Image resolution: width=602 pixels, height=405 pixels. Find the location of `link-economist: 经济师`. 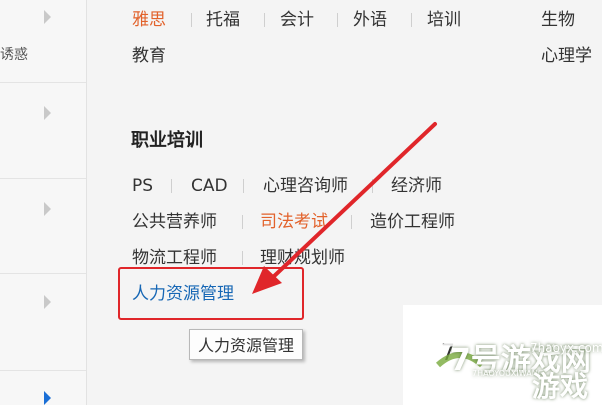

link-economist: 经济师 is located at coordinates (416, 186).